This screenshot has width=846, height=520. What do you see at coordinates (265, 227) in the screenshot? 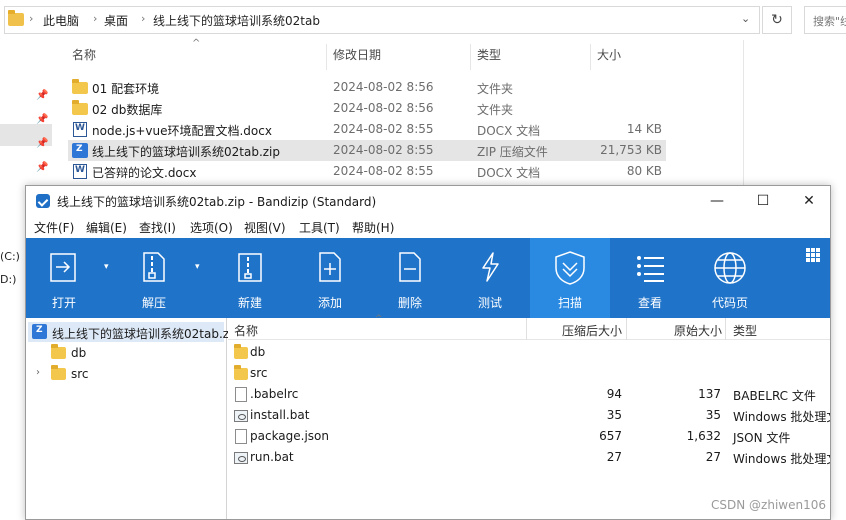
I see `menu-view: 视图(V)` at bounding box center [265, 227].